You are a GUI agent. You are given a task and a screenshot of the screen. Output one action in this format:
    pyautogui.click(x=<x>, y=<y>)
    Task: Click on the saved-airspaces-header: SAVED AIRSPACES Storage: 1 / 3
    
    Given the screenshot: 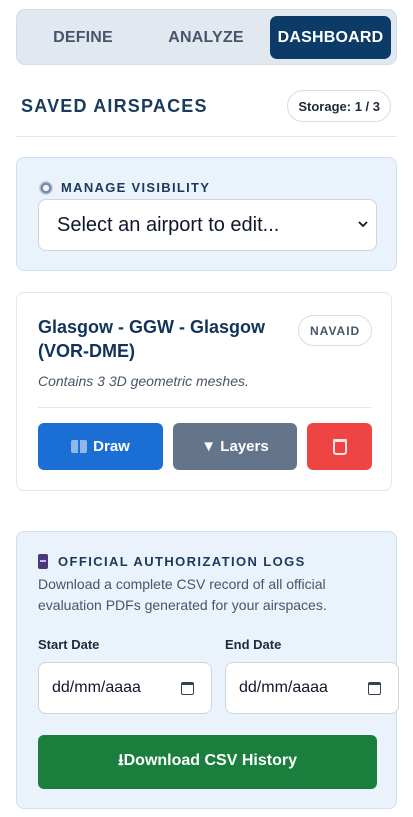 What is the action you would take?
    pyautogui.click(x=207, y=107)
    